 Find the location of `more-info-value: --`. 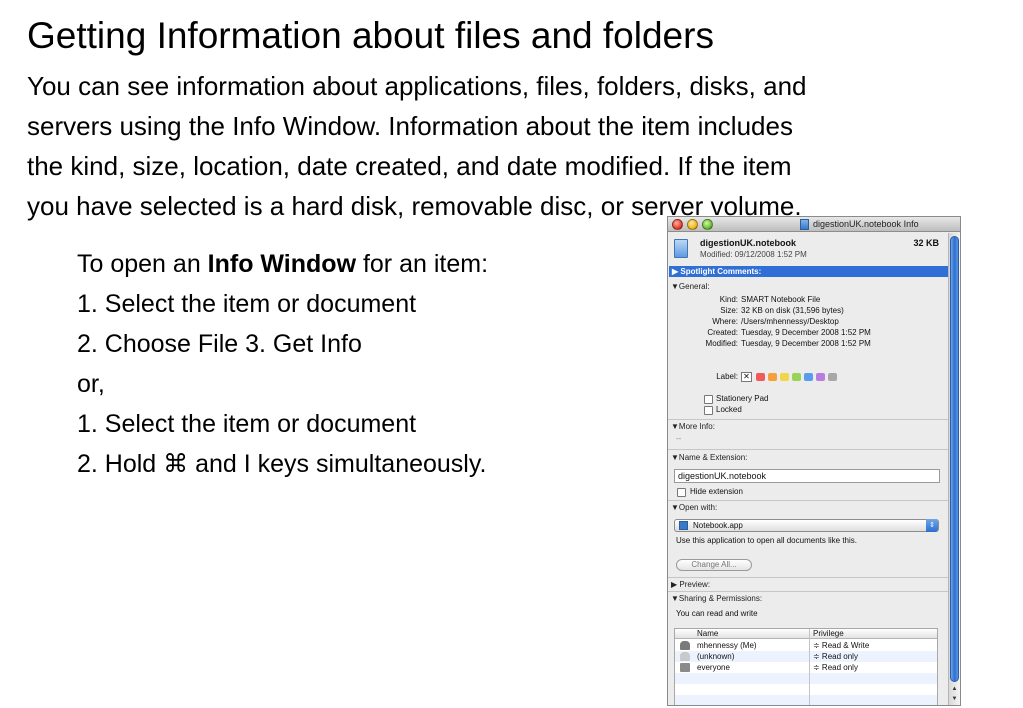

more-info-value: -- is located at coordinates (679, 438).